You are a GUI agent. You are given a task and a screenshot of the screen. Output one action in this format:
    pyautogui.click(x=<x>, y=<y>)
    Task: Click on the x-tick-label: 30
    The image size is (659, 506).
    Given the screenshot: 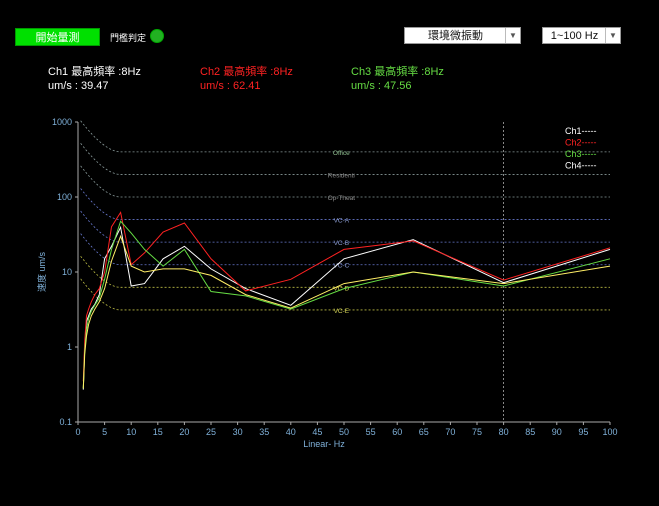 What is the action you would take?
    pyautogui.click(x=238, y=432)
    